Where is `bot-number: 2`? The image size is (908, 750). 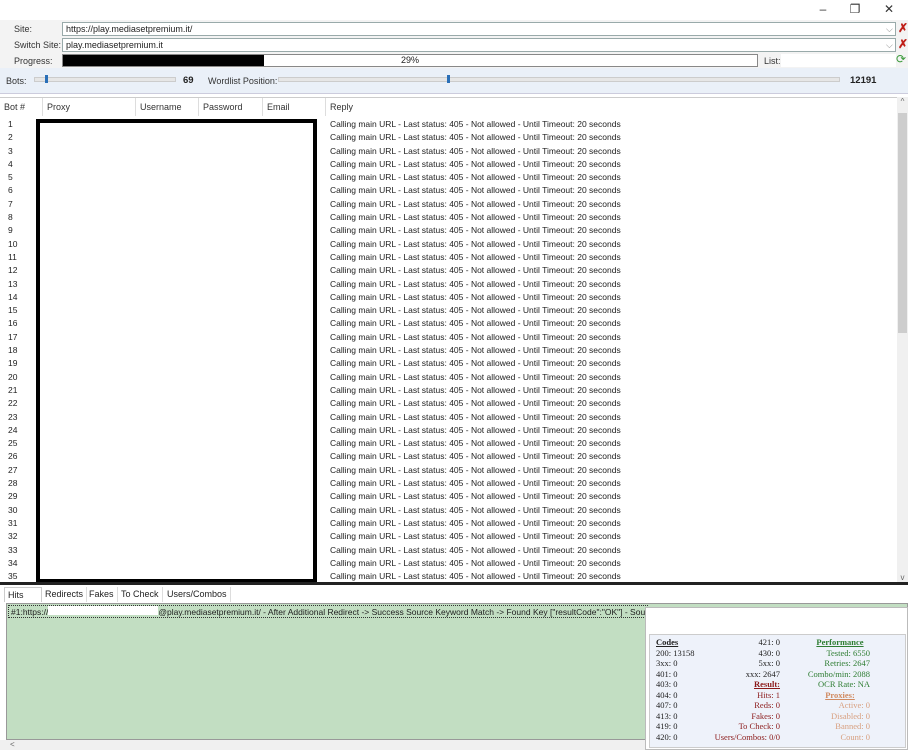 bot-number: 2 is located at coordinates (10, 137).